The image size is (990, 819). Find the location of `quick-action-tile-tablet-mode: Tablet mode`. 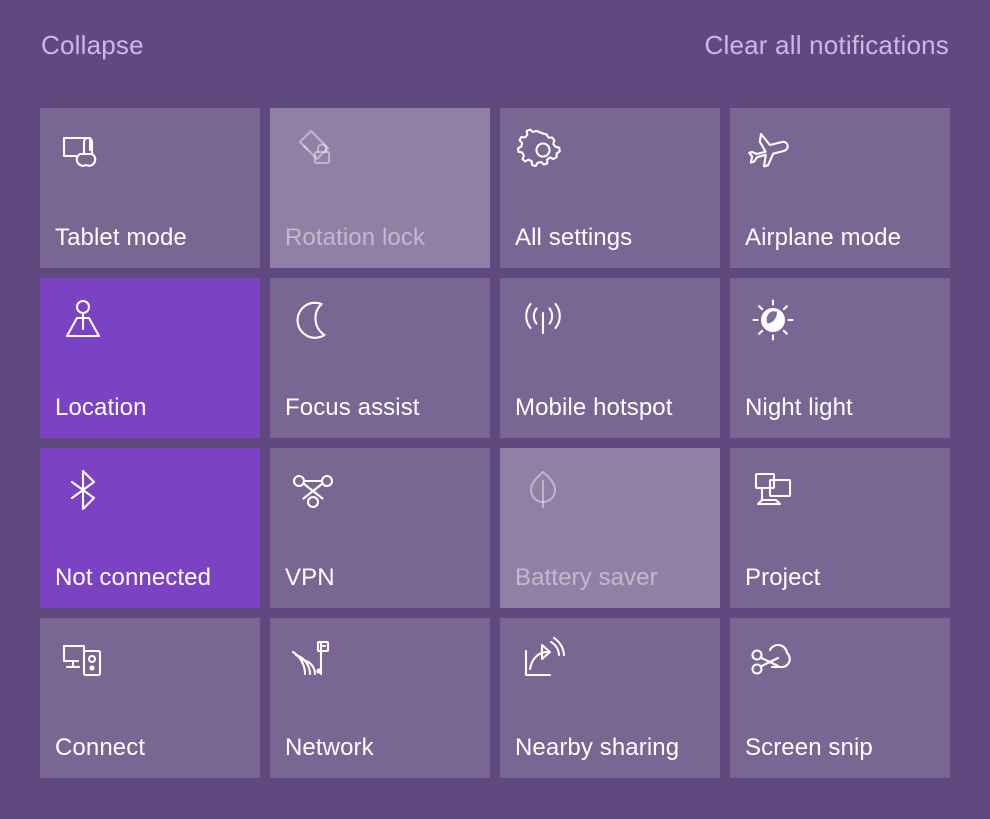

quick-action-tile-tablet-mode: Tablet mode is located at coordinates (150, 188).